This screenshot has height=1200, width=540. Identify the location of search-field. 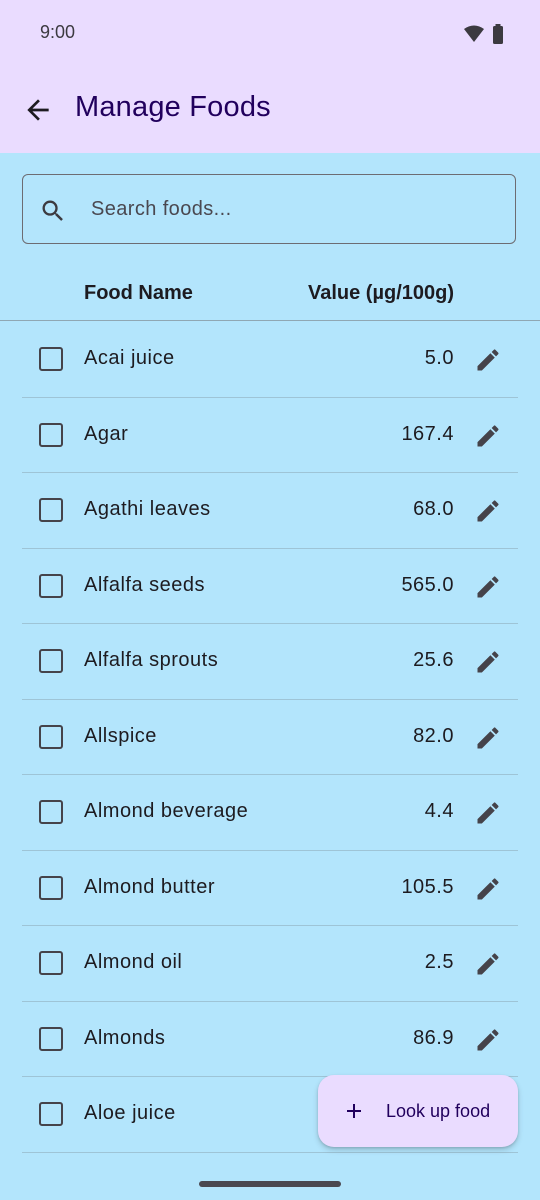
(269, 209).